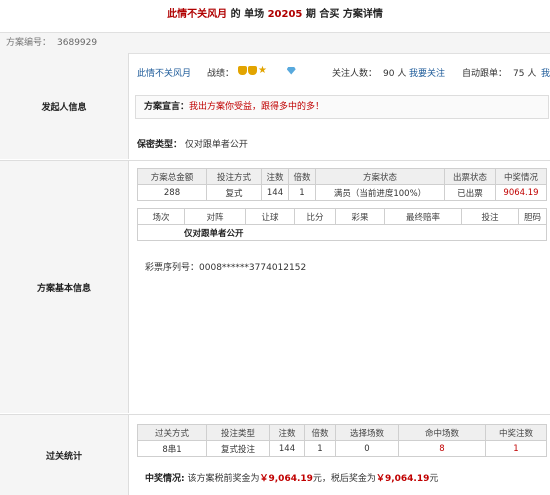 The width and height of the screenshot is (550, 495). What do you see at coordinates (545, 72) in the screenshot?
I see `auto-follow-link: 我` at bounding box center [545, 72].